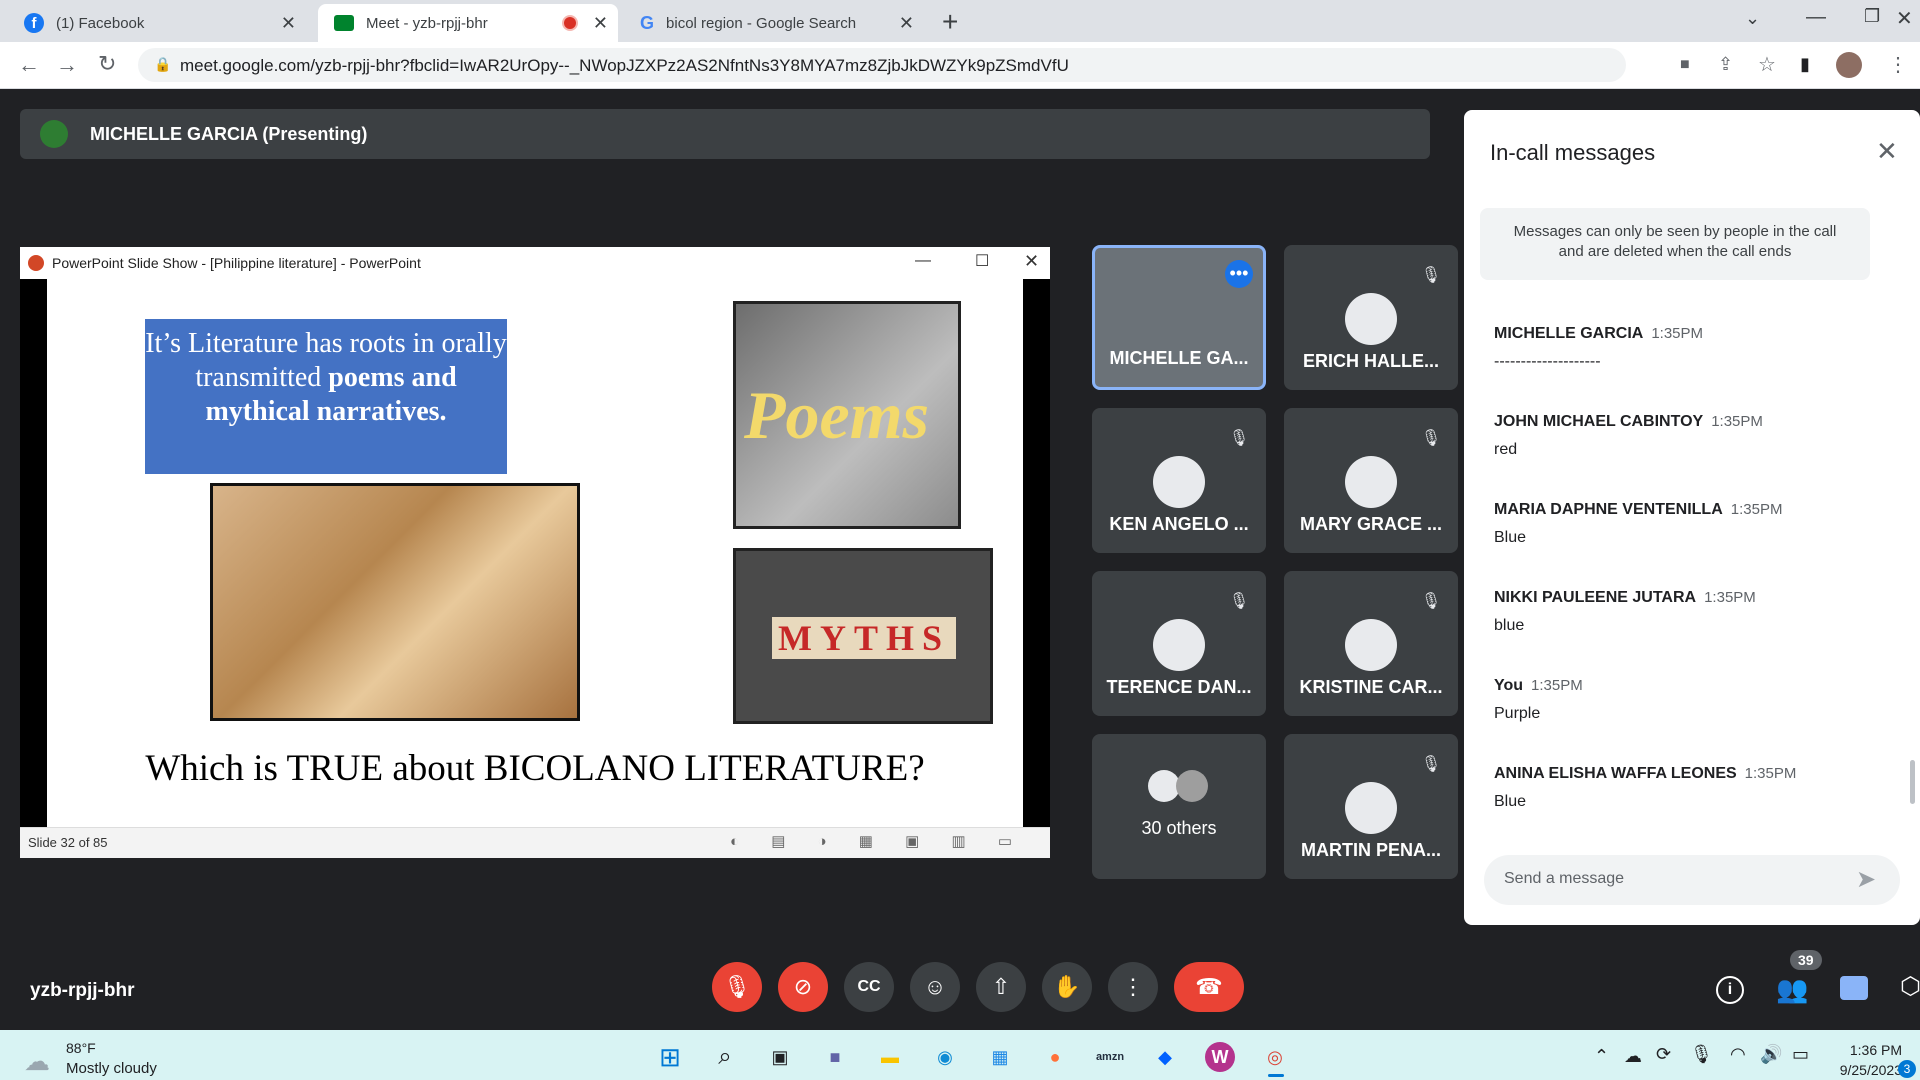 This screenshot has width=1920, height=1080. I want to click on others-tile: 30 others, so click(1179, 806).